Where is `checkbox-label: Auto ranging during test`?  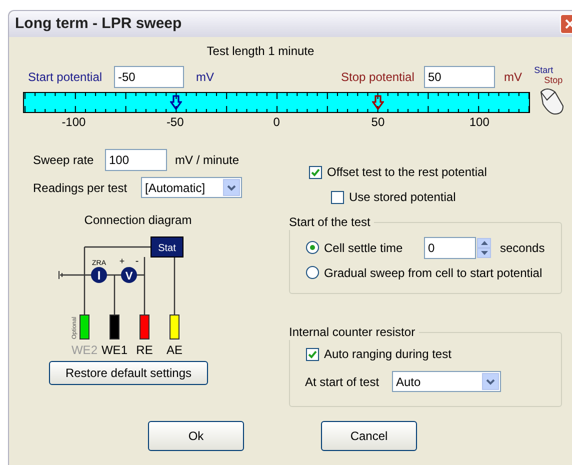 checkbox-label: Auto ranging during test is located at coordinates (388, 354).